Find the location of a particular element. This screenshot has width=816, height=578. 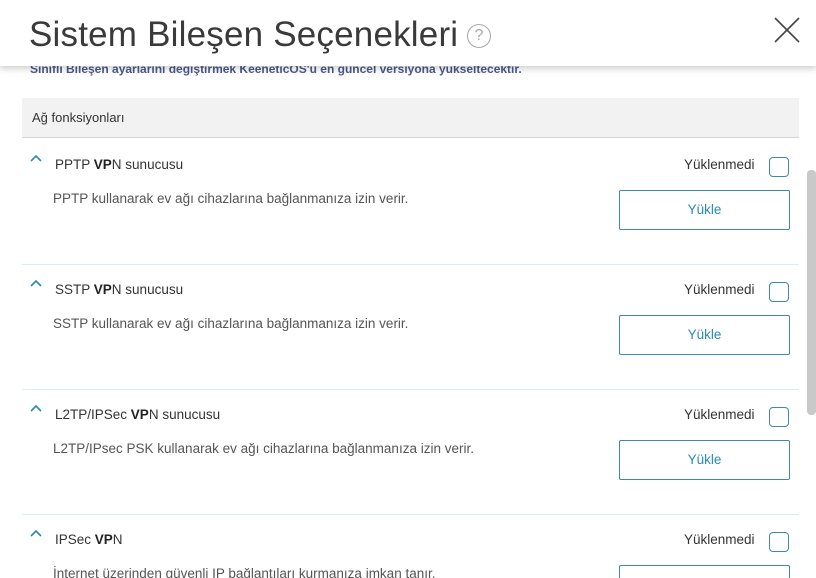

component-title: SSTP VPN sunucusu is located at coordinates (119, 289).